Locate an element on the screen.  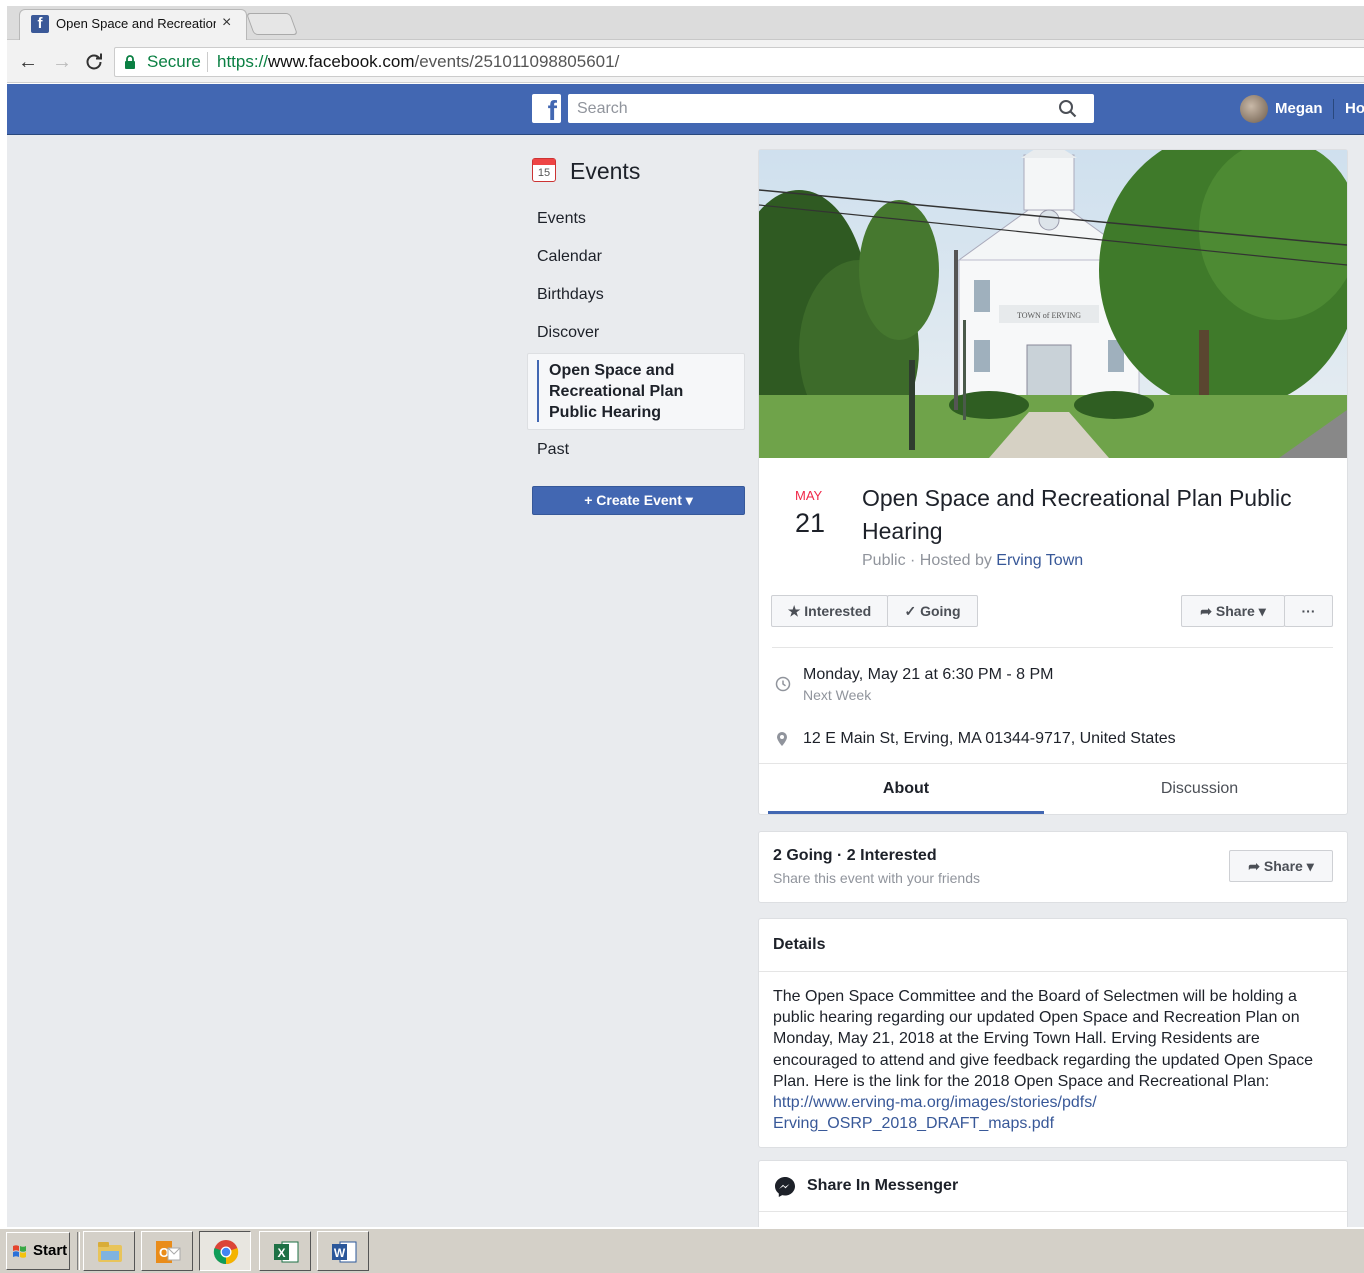
star-icon: ★ is located at coordinates (794, 611).